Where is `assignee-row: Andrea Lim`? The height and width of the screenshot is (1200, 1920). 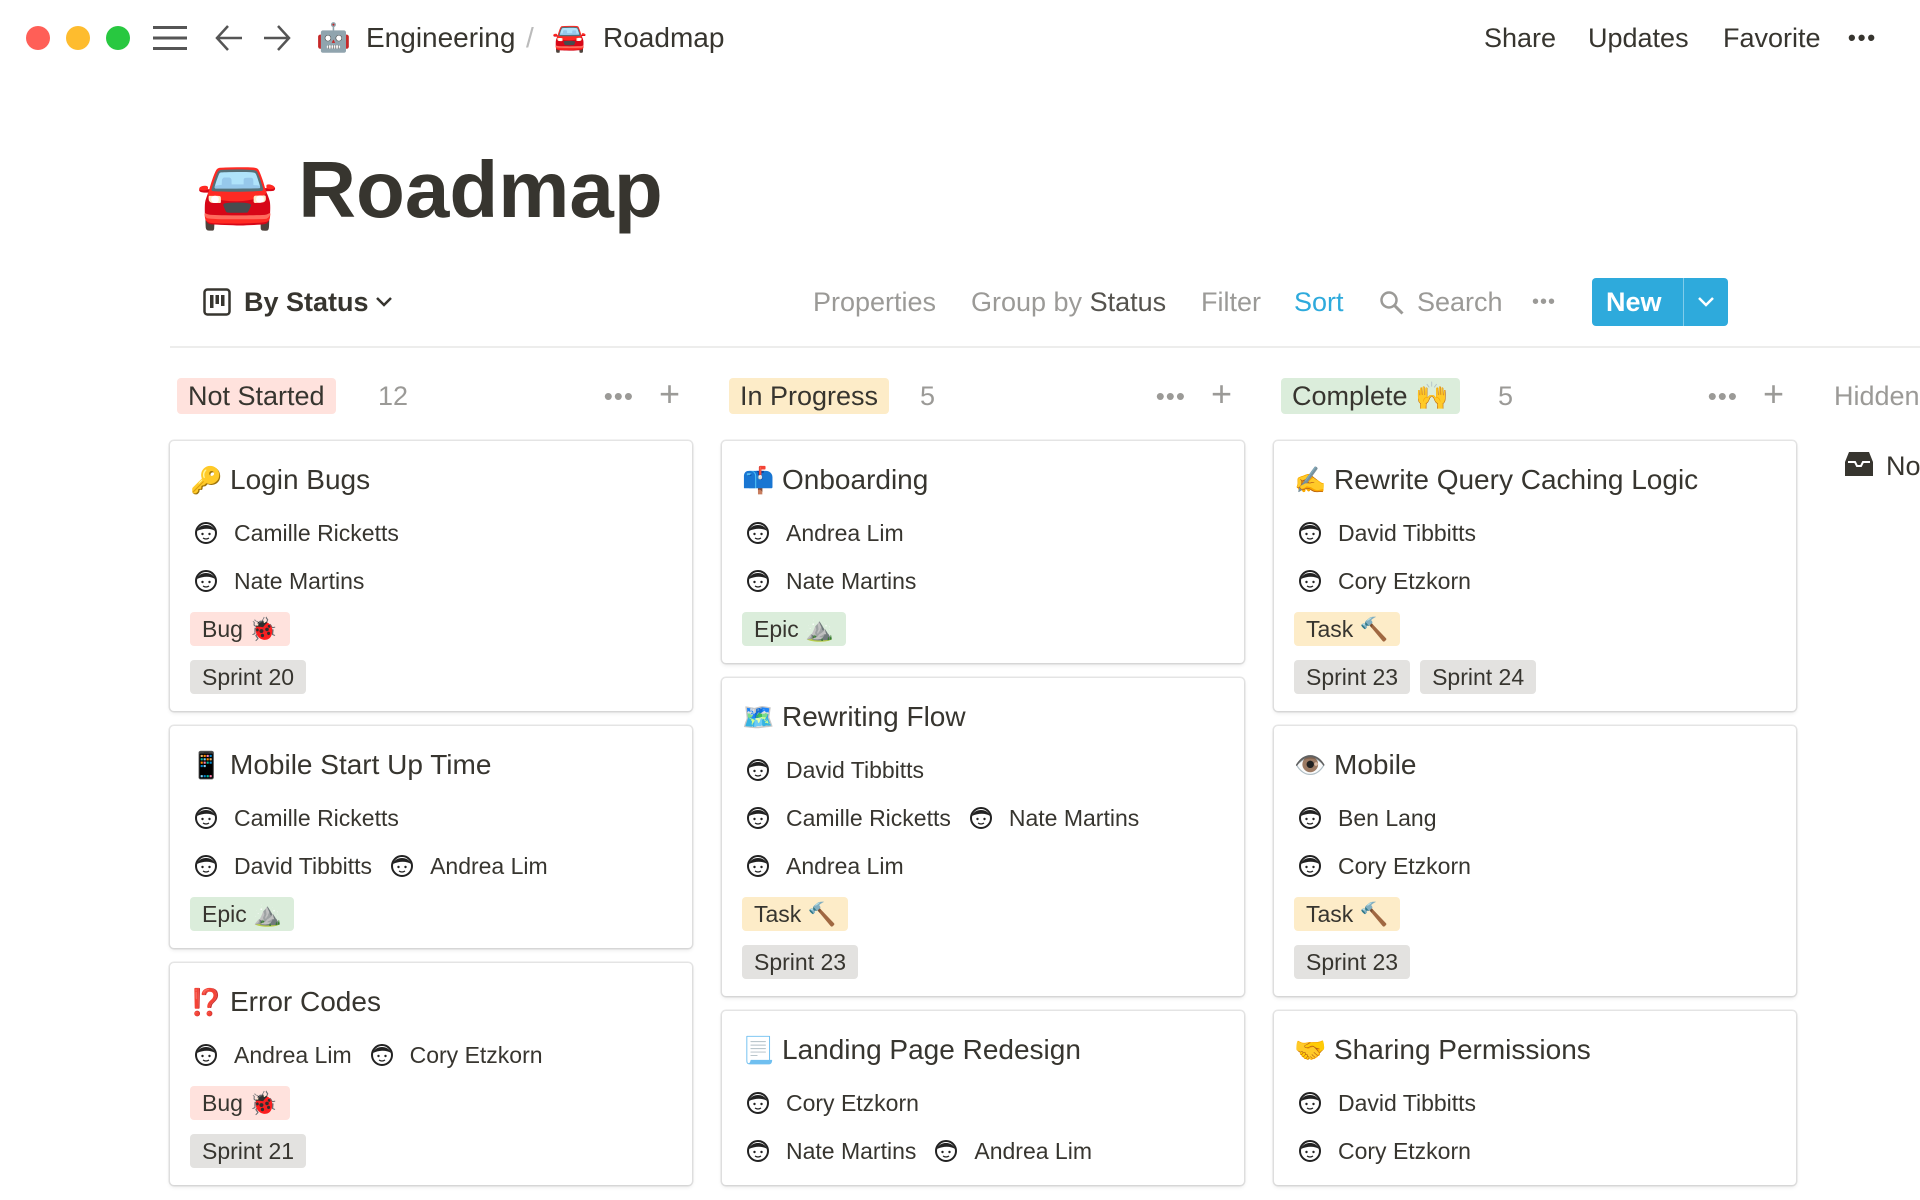 assignee-row: Andrea Lim is located at coordinates (983, 866).